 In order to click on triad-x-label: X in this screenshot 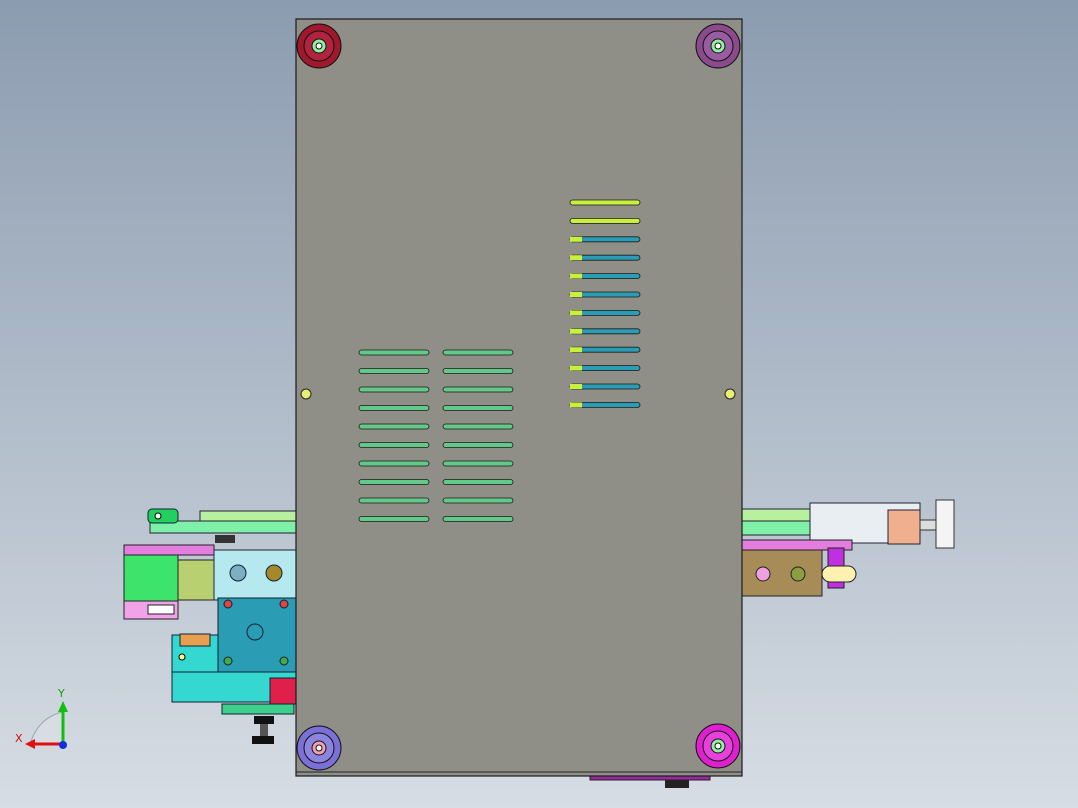, I will do `click(19, 738)`.